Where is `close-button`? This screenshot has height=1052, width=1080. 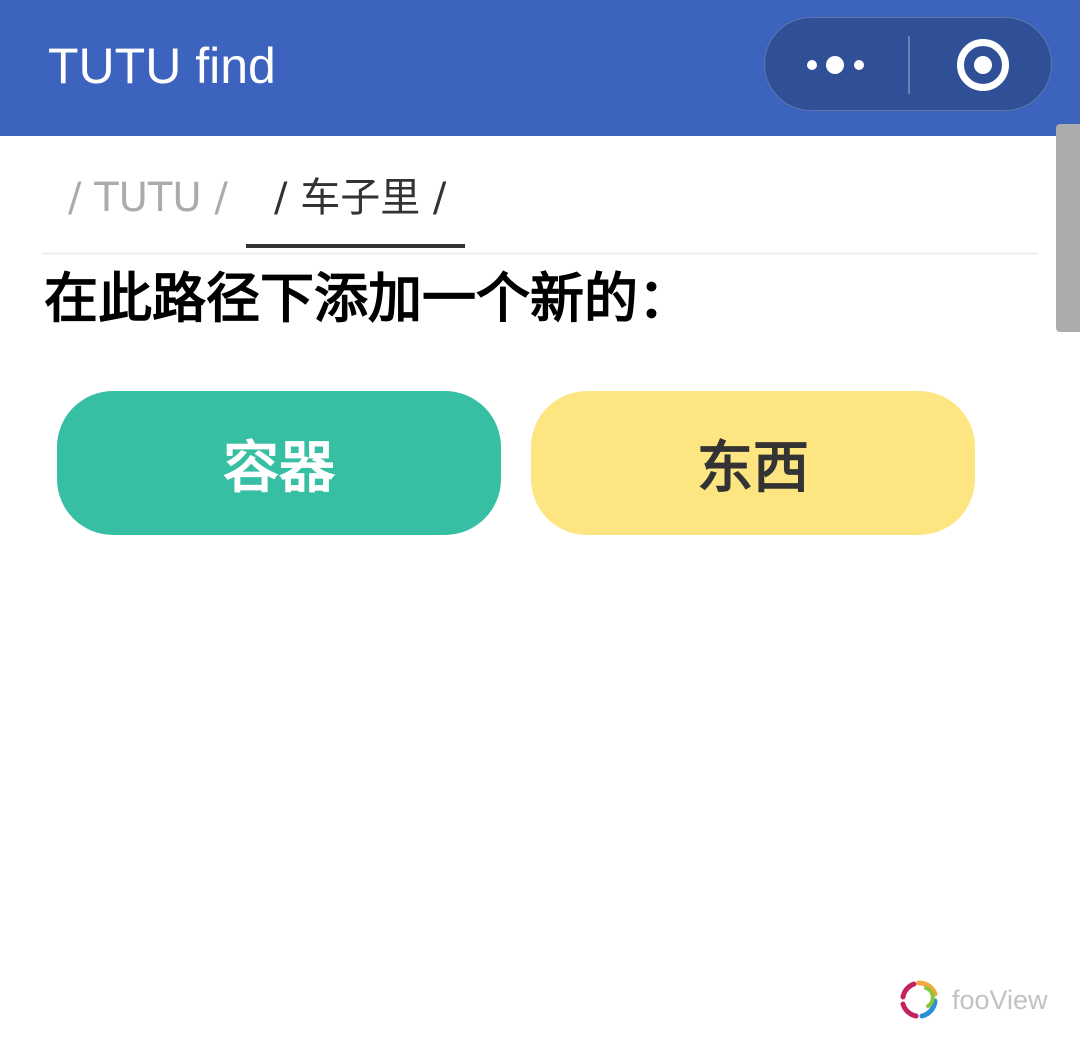
close-button is located at coordinates (981, 65).